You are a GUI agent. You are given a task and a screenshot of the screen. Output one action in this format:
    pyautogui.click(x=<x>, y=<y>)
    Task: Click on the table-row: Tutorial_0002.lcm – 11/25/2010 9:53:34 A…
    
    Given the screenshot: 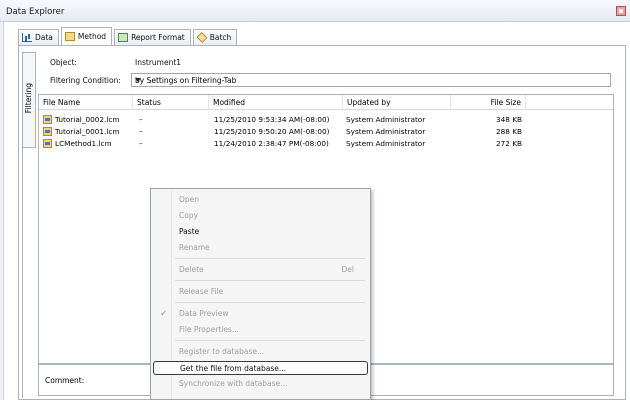 What is the action you would take?
    pyautogui.click(x=326, y=119)
    